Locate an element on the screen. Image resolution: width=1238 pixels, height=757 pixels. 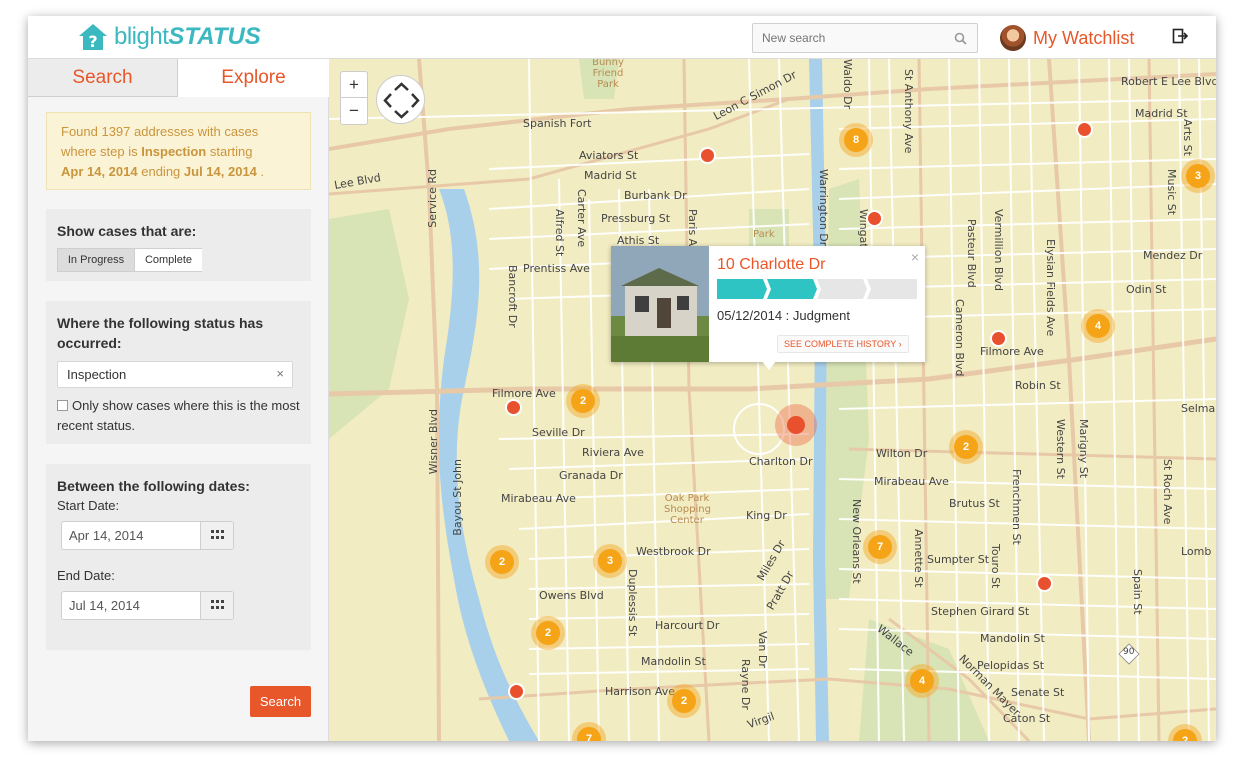
start-calendar-icon is located at coordinates (216, 535).